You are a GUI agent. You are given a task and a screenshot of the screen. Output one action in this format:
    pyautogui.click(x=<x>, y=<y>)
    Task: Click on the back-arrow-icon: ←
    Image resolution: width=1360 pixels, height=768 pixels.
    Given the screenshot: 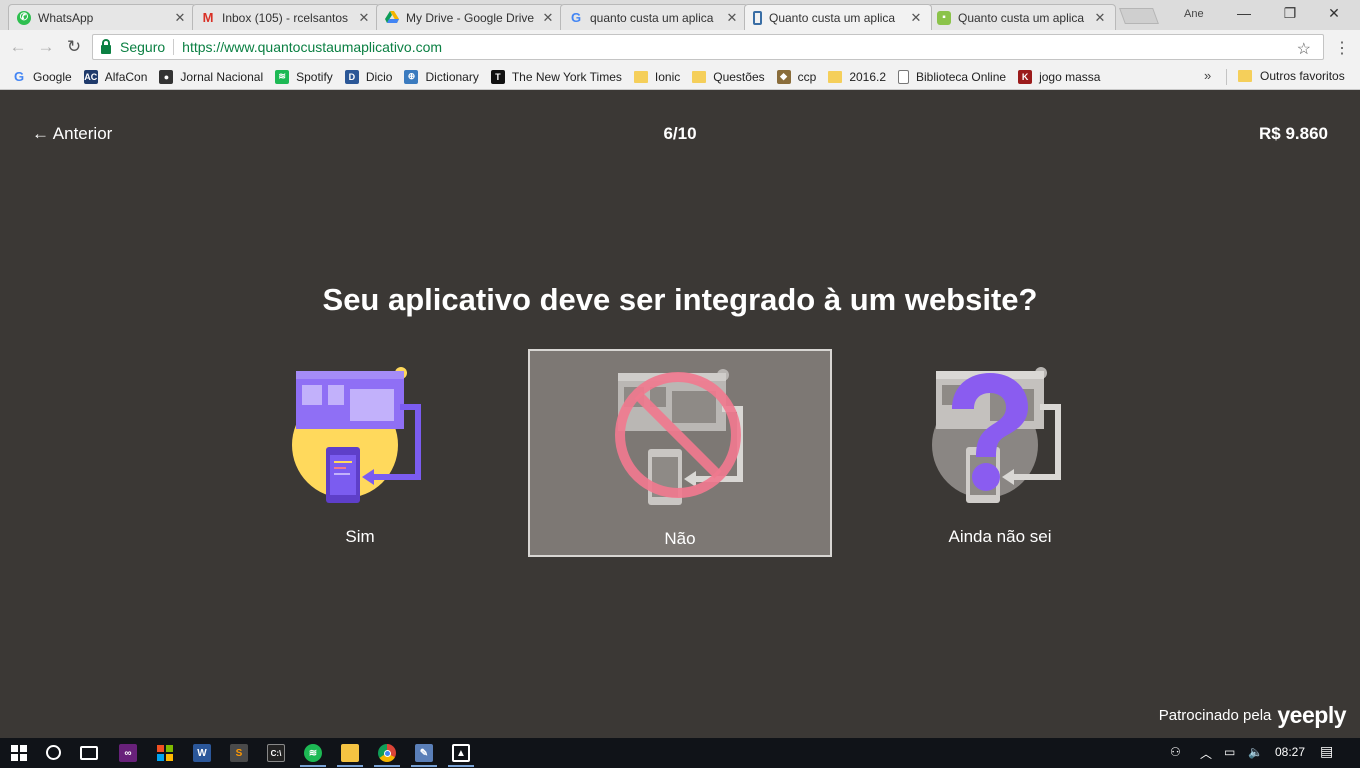 What is the action you would take?
    pyautogui.click(x=18, y=47)
    